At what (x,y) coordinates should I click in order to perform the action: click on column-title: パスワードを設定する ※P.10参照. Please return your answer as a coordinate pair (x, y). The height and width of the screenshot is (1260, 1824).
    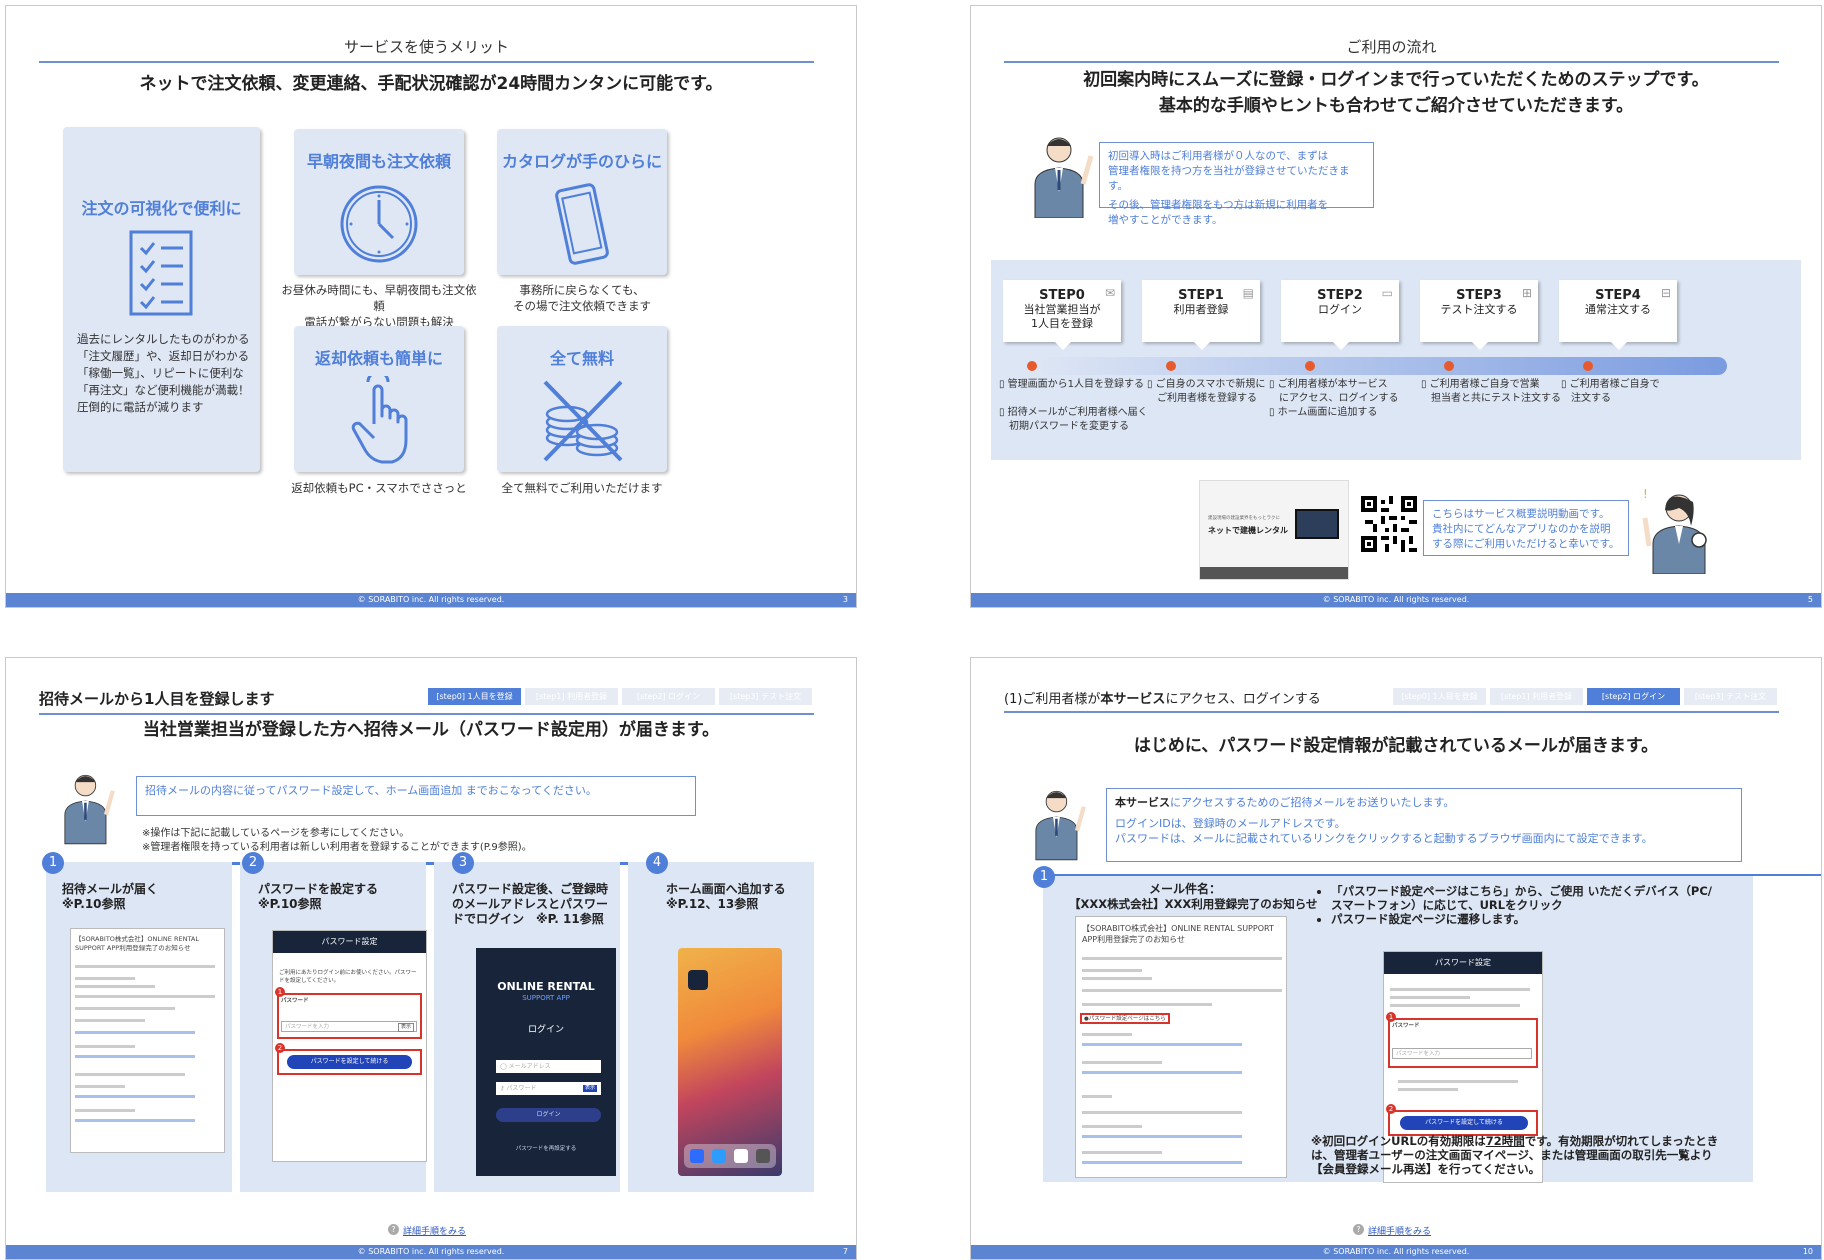
    Looking at the image, I should click on (318, 896).